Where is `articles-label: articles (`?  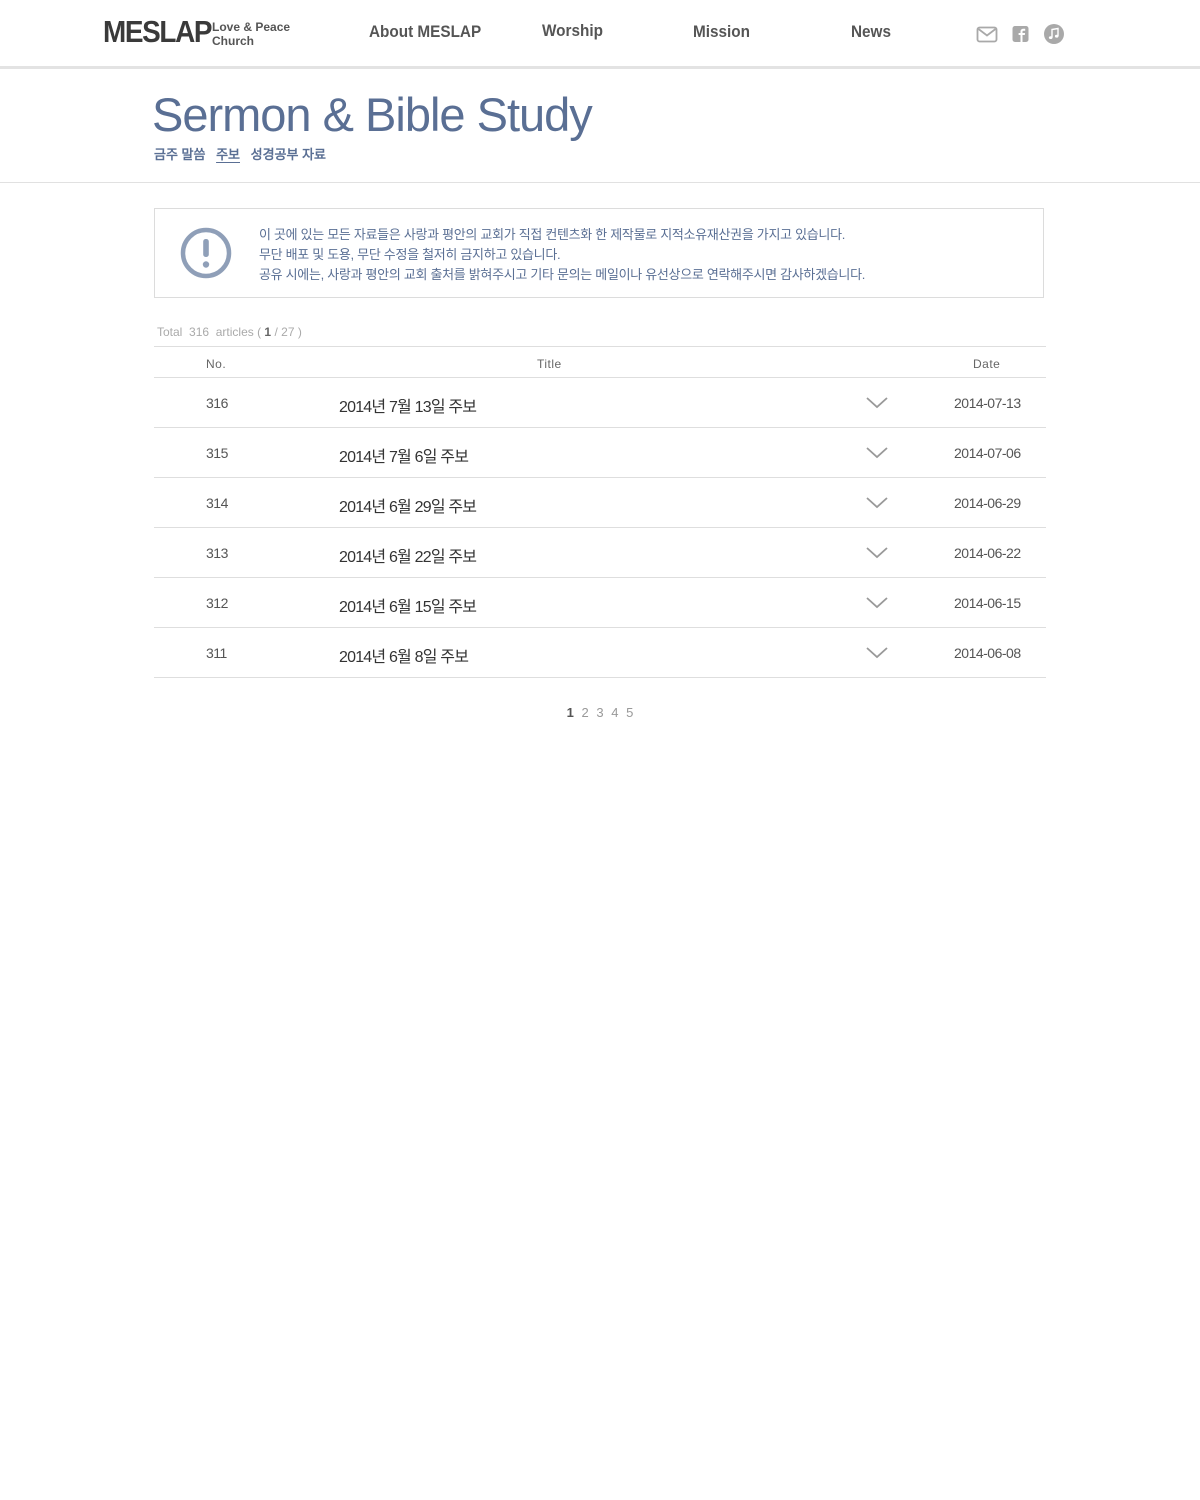
articles-label: articles ( is located at coordinates (238, 332).